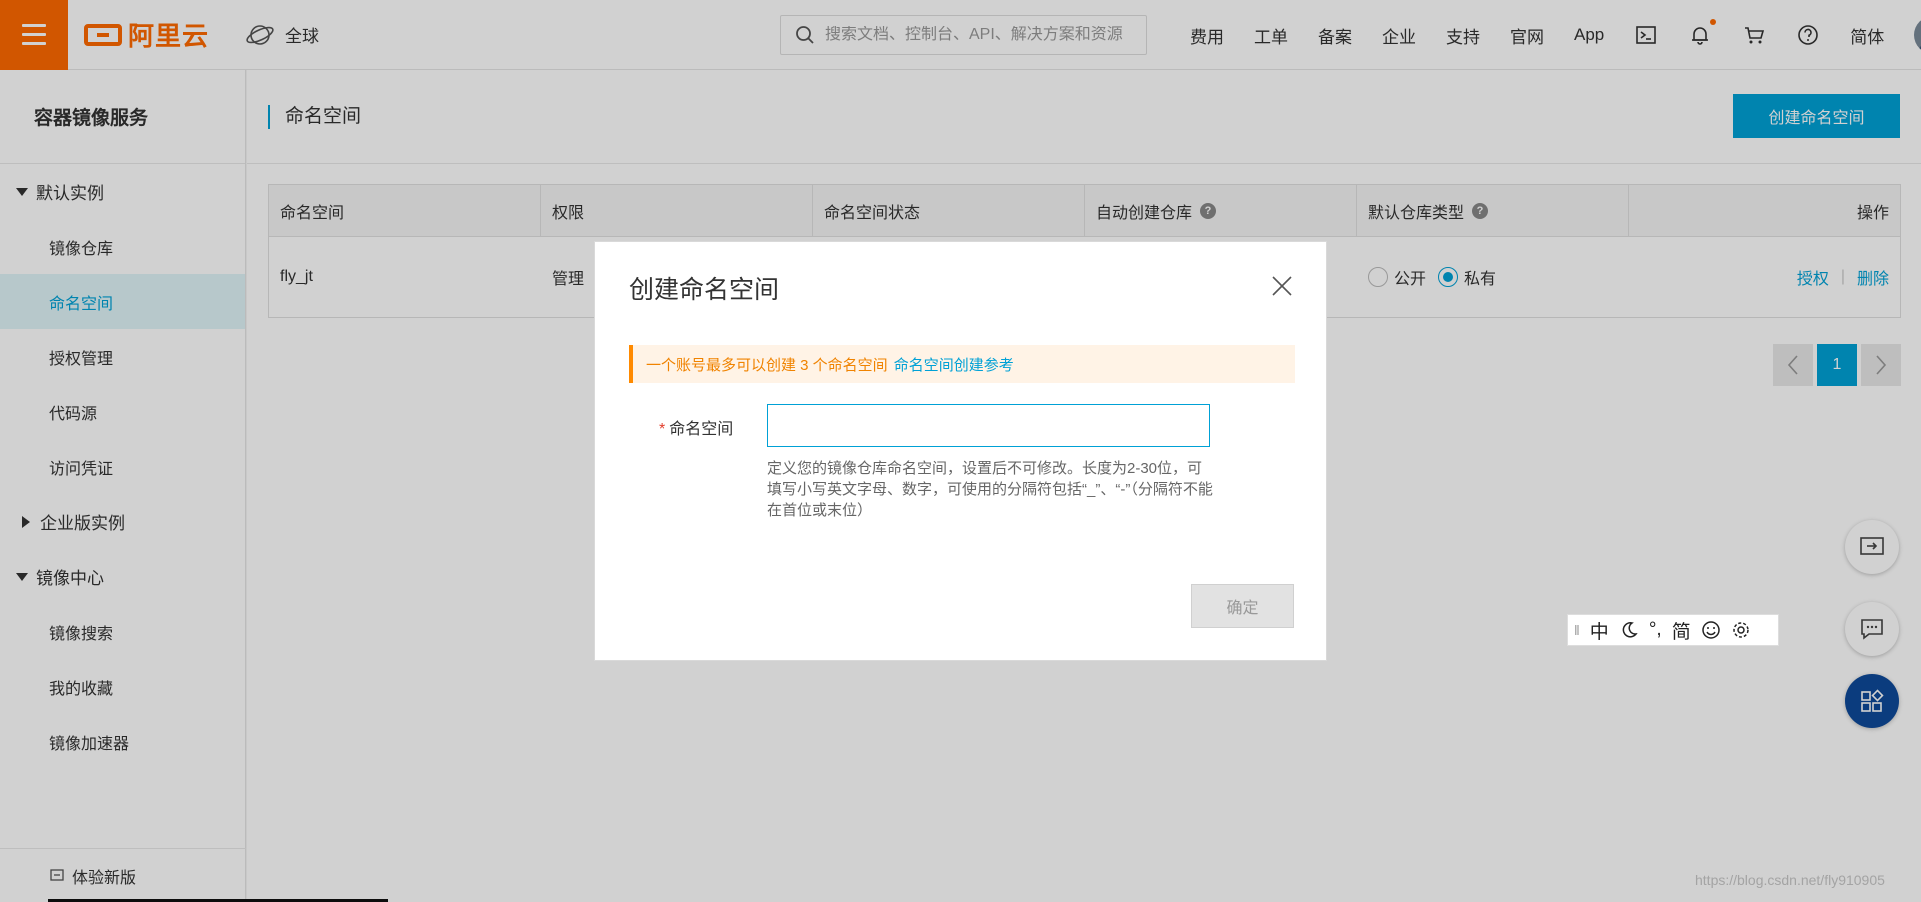 The width and height of the screenshot is (1921, 902). I want to click on ime-mode-chinese: 中, so click(1599, 630).